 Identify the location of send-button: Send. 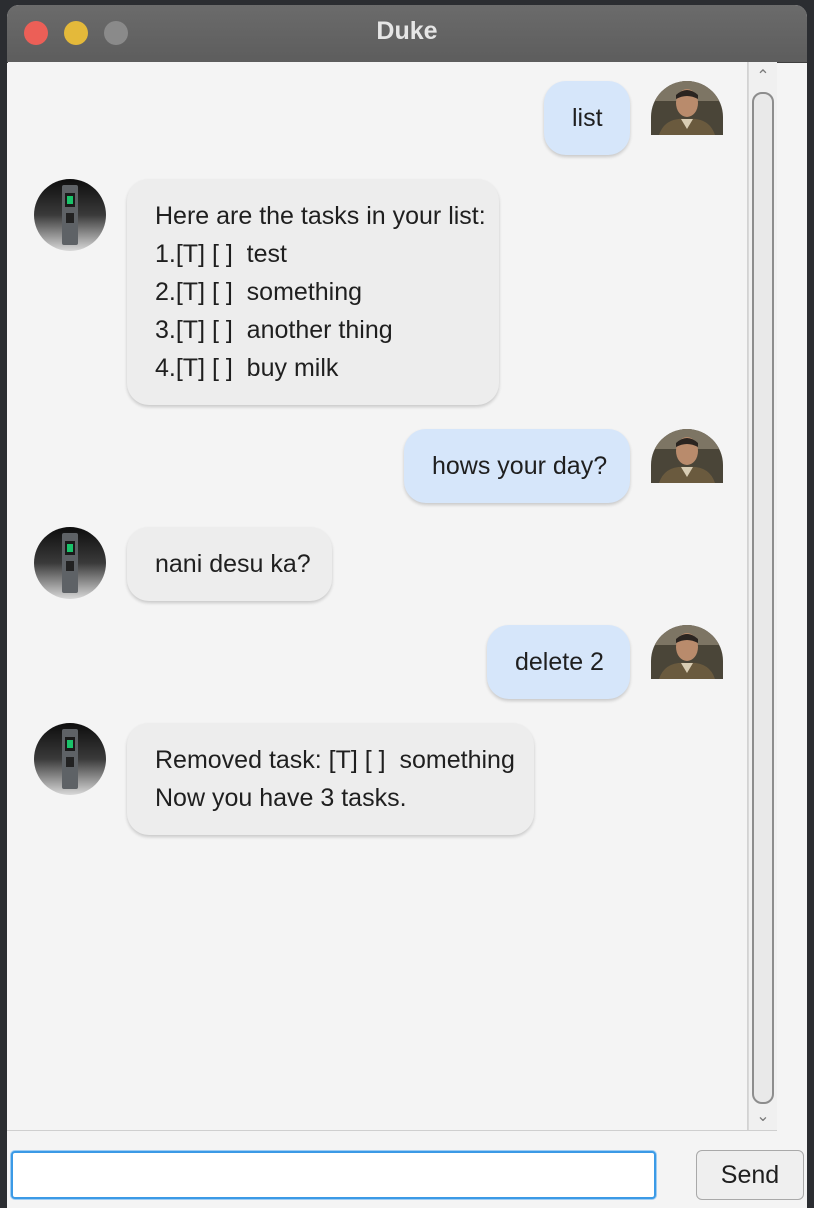
(750, 1175).